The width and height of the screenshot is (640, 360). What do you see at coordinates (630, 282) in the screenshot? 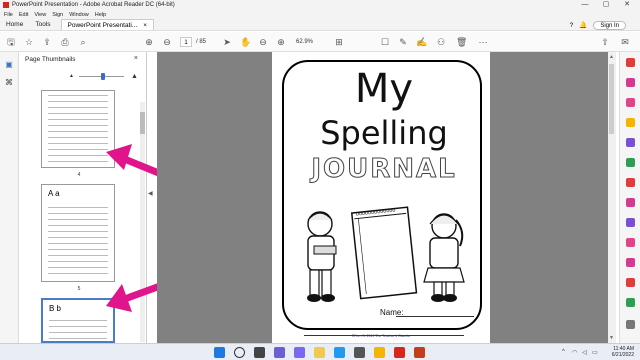
I see `more-tools-icon` at bounding box center [630, 282].